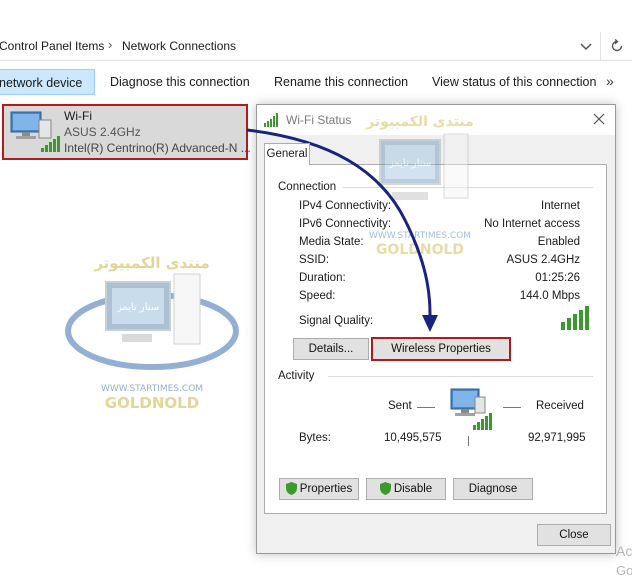  I want to click on activity-divider, so click(468, 441).